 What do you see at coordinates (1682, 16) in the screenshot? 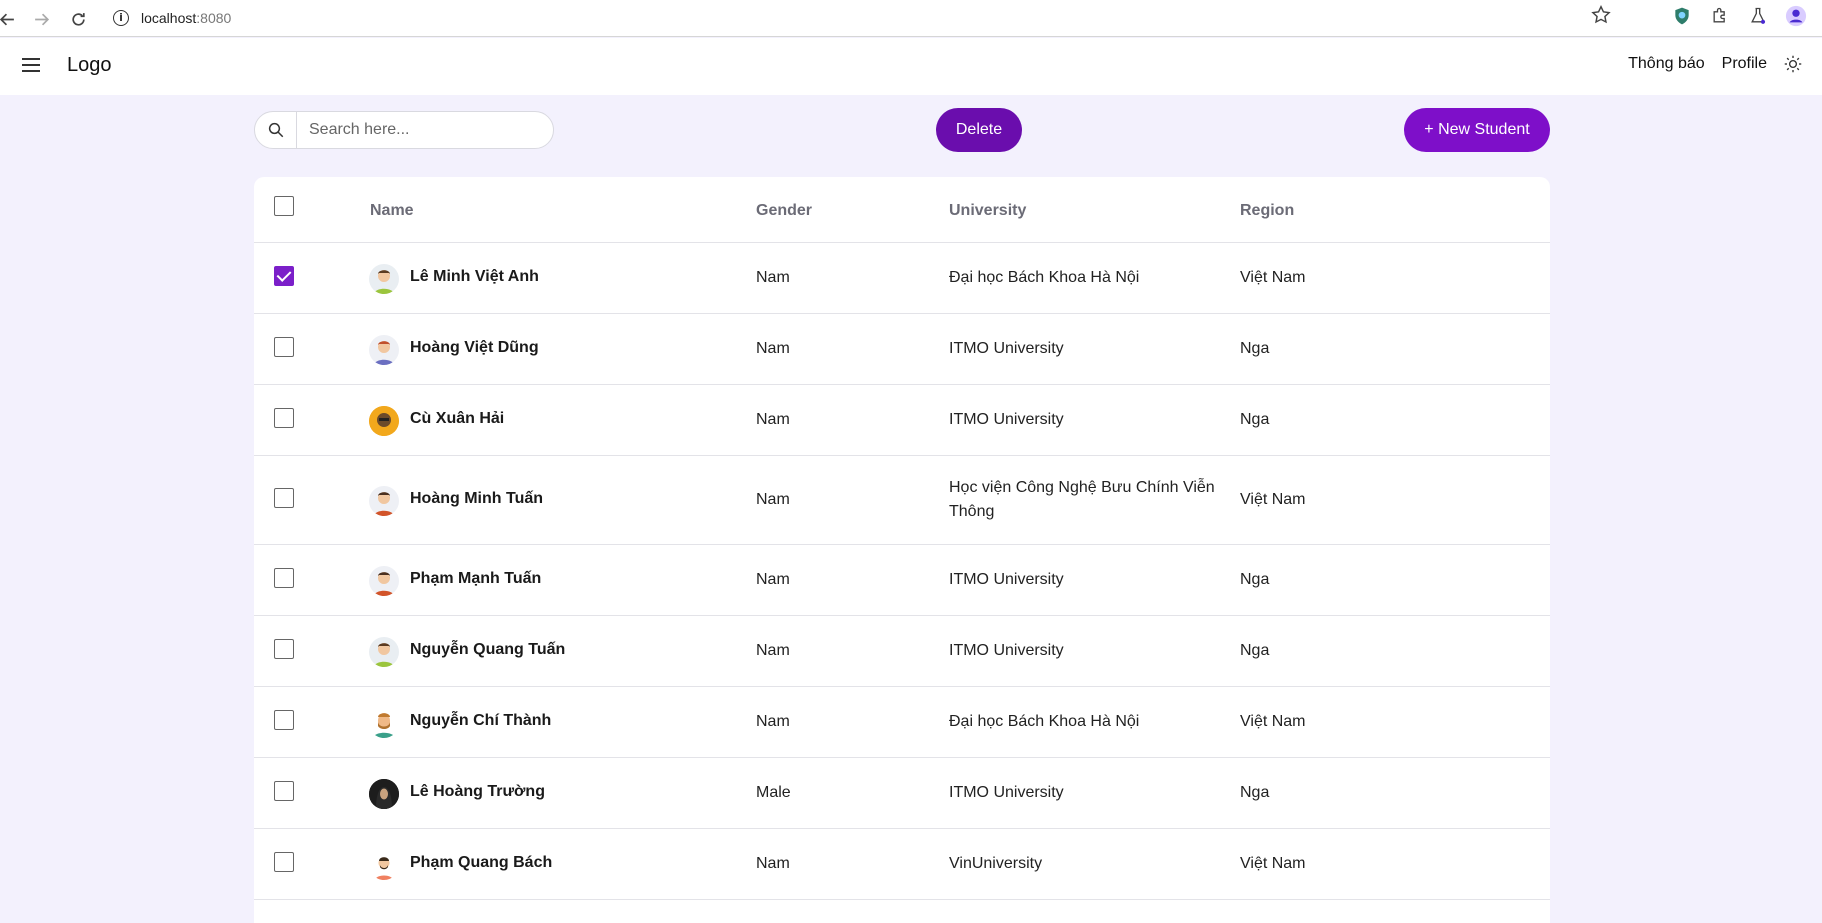
I see `shield-extension-icon` at bounding box center [1682, 16].